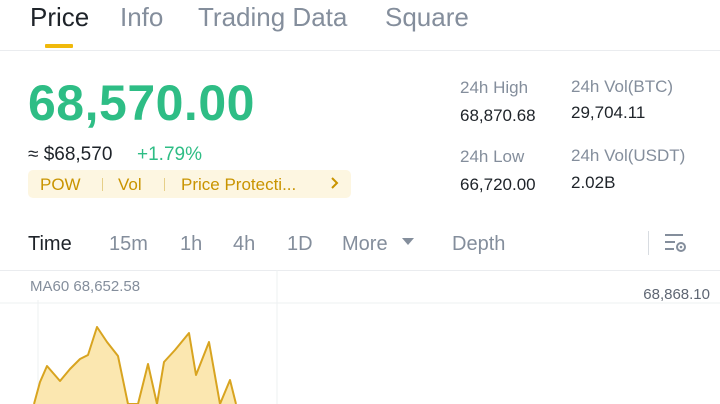 This screenshot has width=720, height=404. What do you see at coordinates (141, 103) in the screenshot?
I see `last-price: 68,570.00` at bounding box center [141, 103].